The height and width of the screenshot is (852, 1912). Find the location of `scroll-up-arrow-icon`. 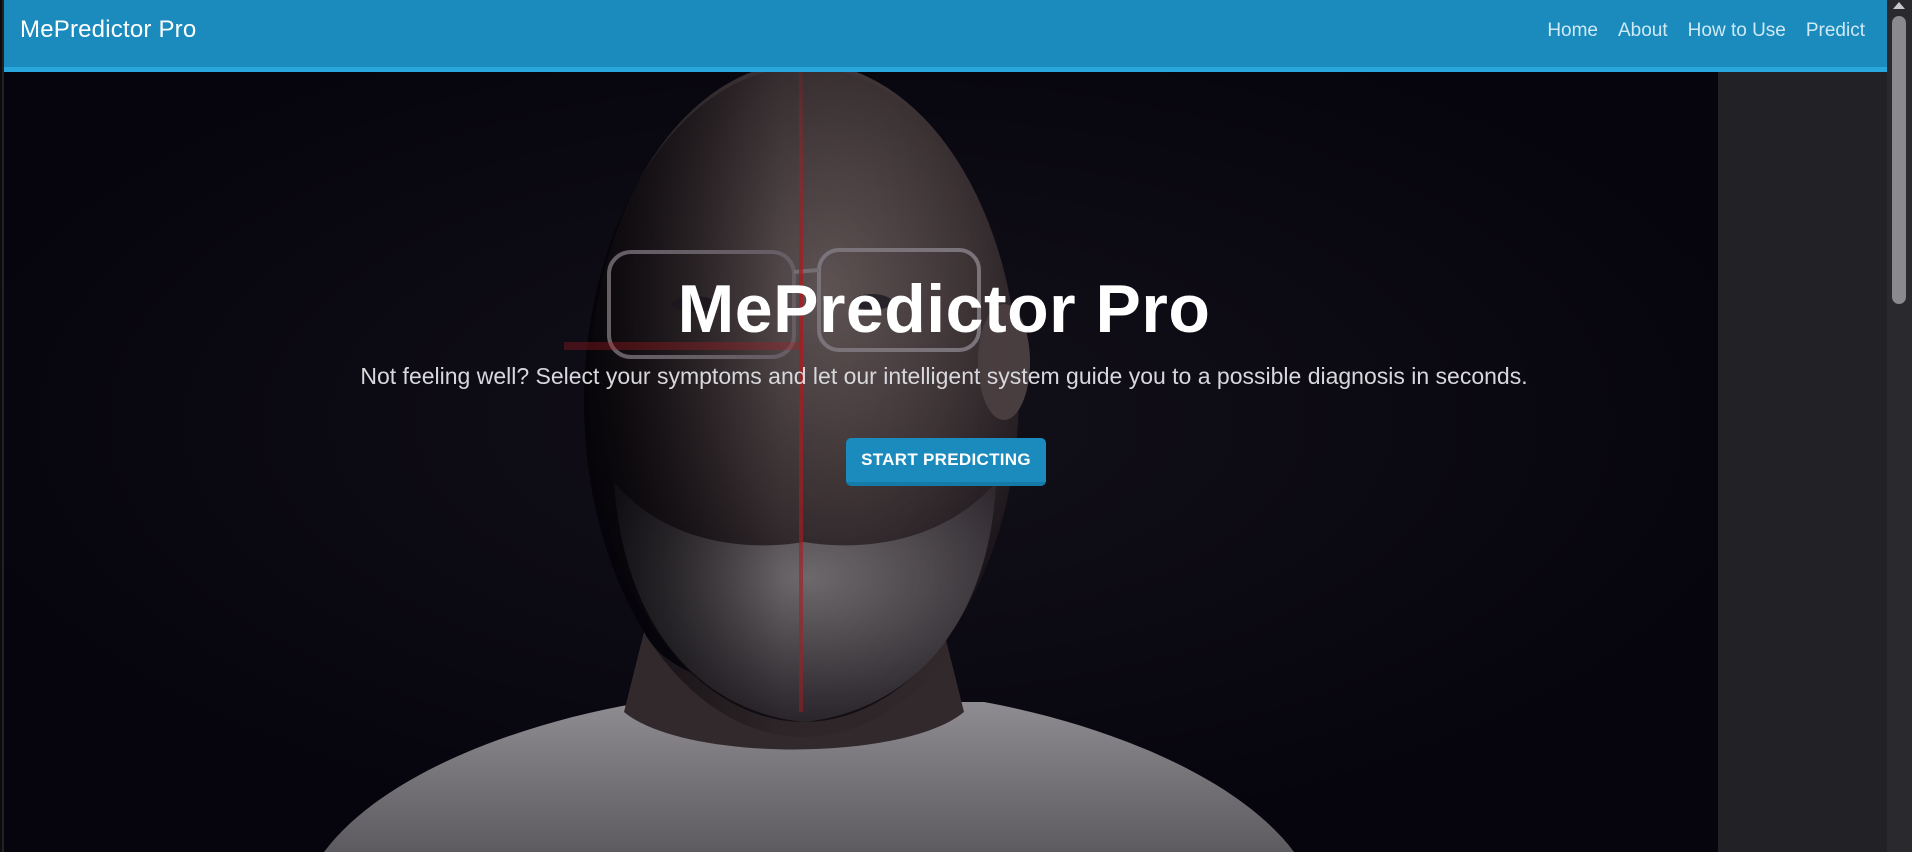

scroll-up-arrow-icon is located at coordinates (1899, 5).